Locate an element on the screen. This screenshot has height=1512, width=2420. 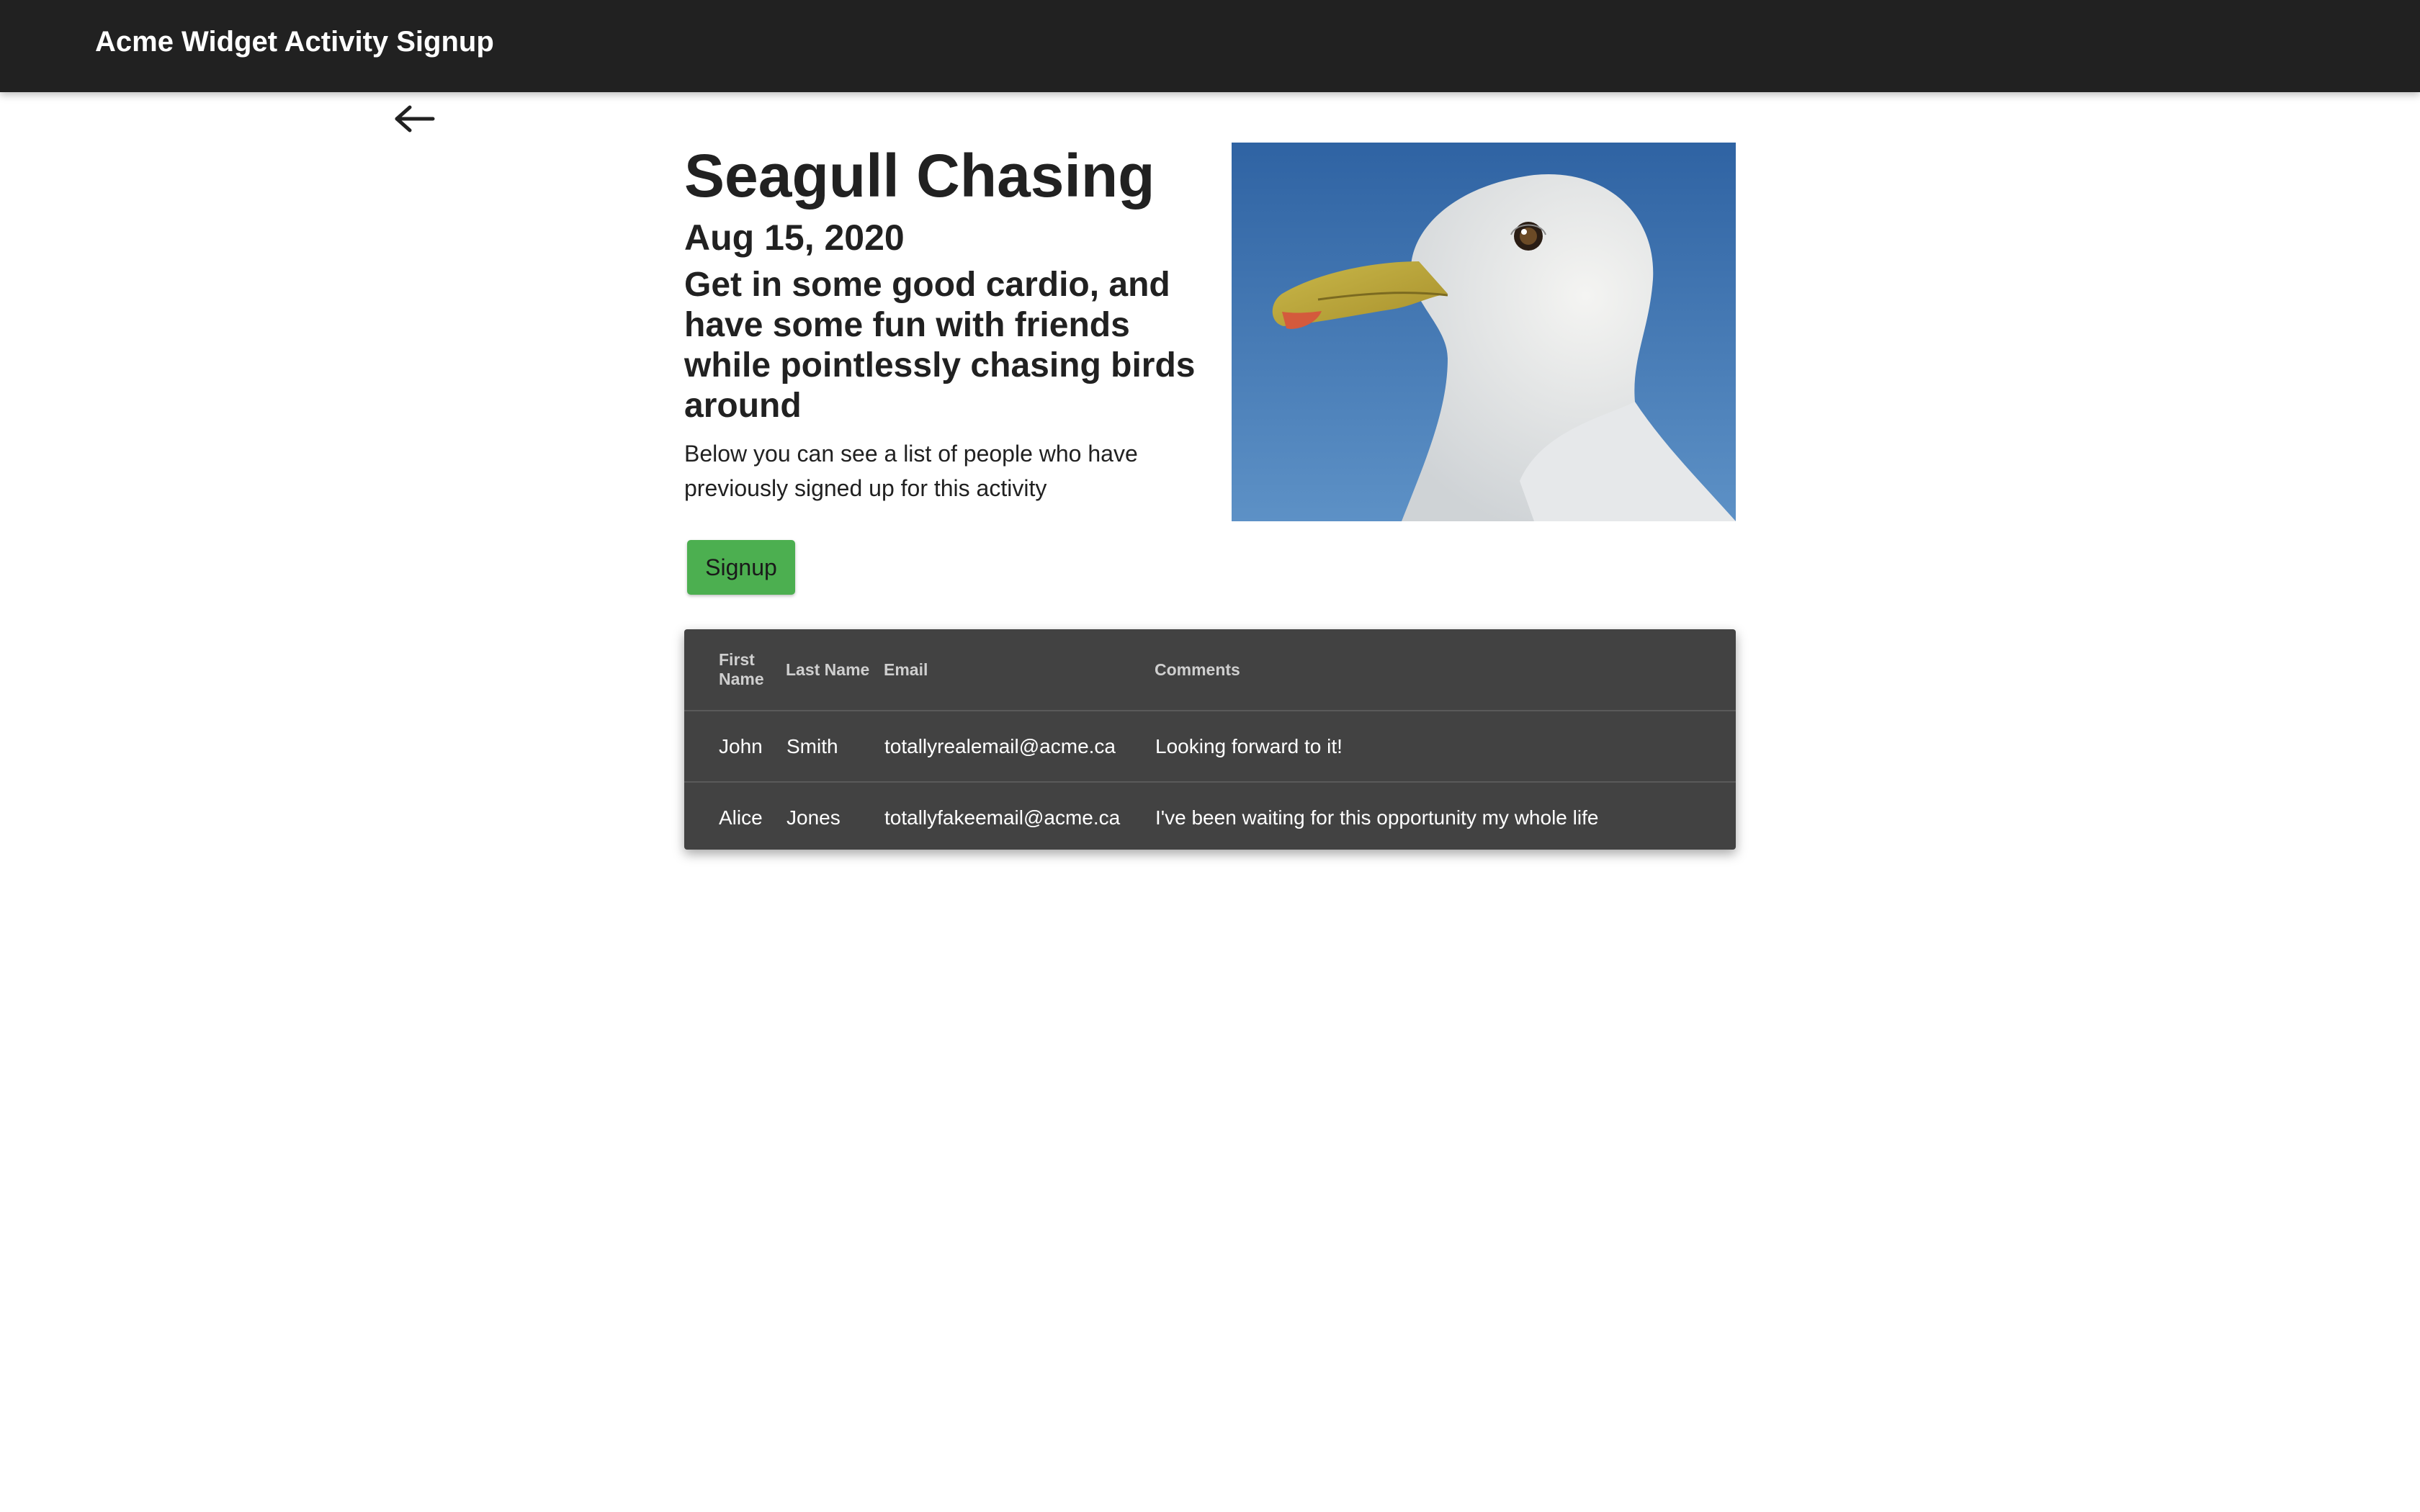
column-header-last-name: Last Name is located at coordinates (835, 670).